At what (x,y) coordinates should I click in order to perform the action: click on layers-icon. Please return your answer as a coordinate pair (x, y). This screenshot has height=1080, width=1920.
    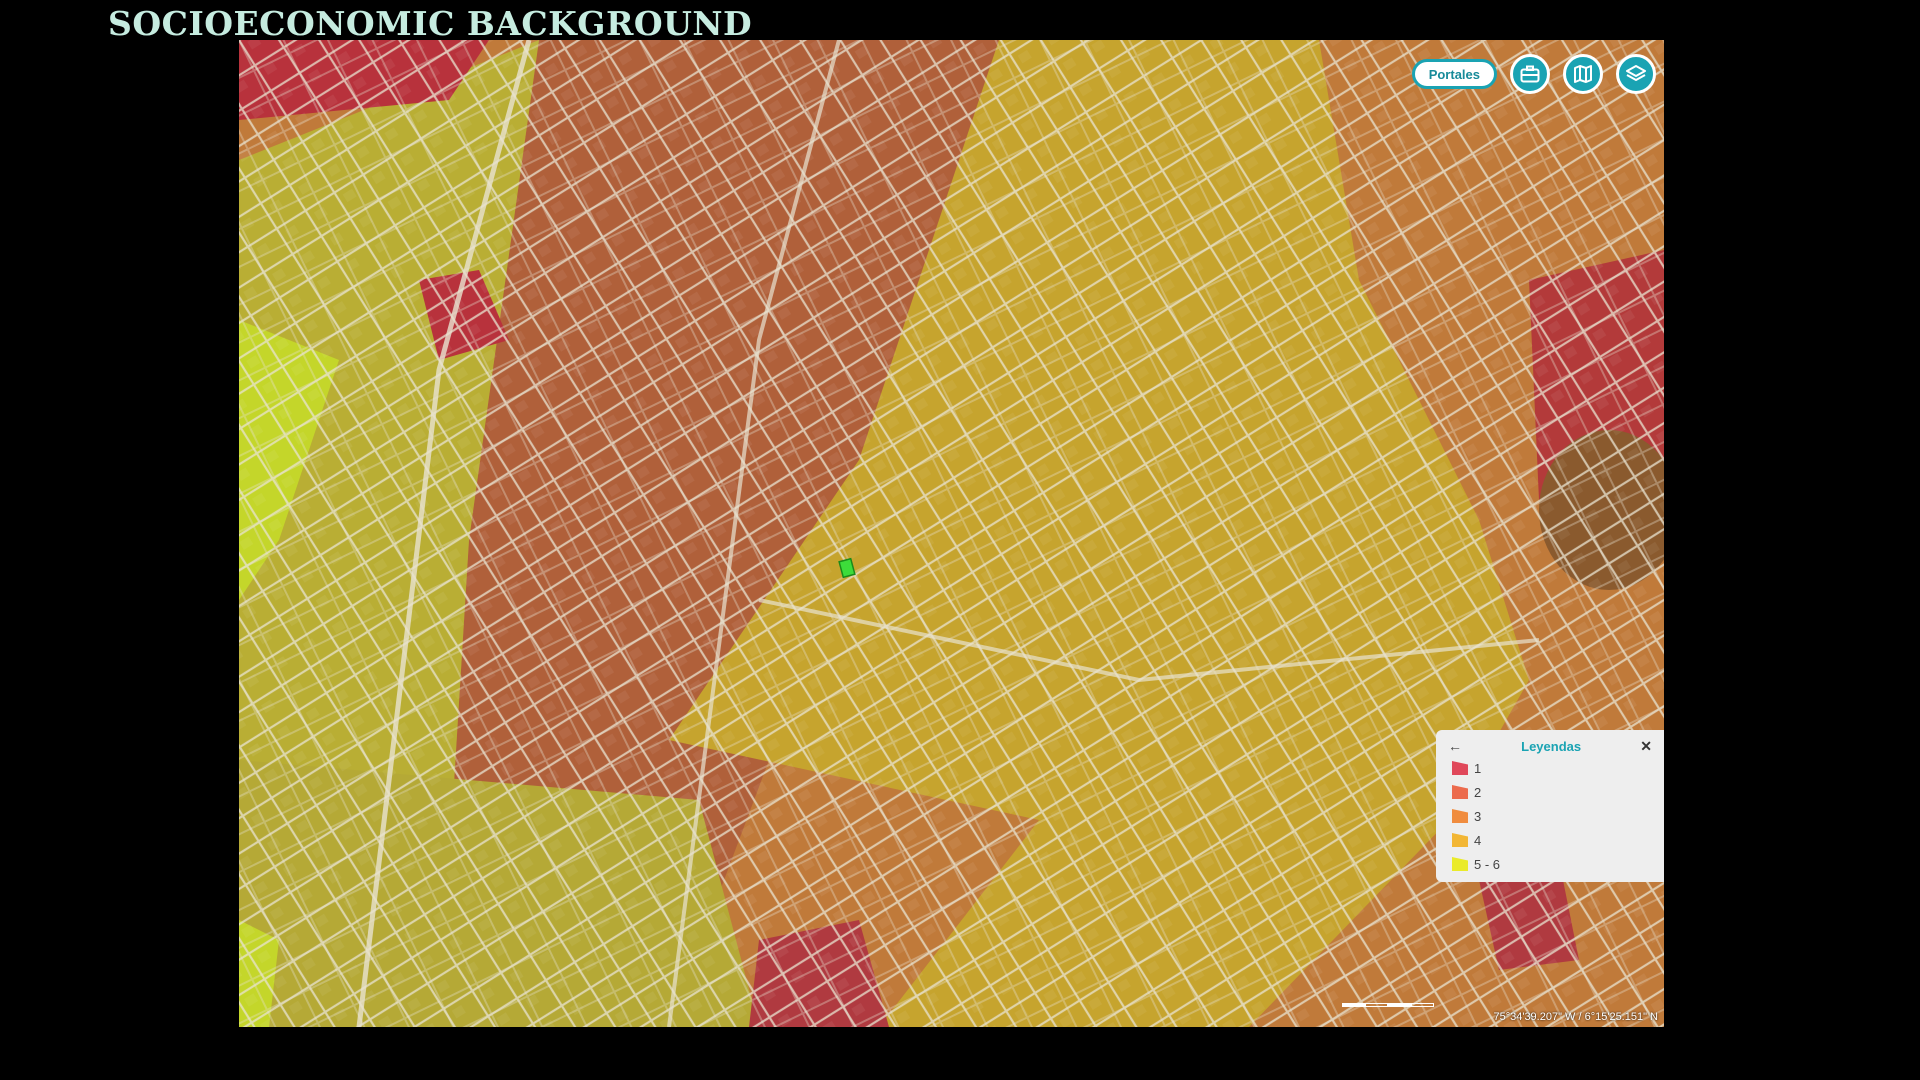
    Looking at the image, I should click on (1636, 73).